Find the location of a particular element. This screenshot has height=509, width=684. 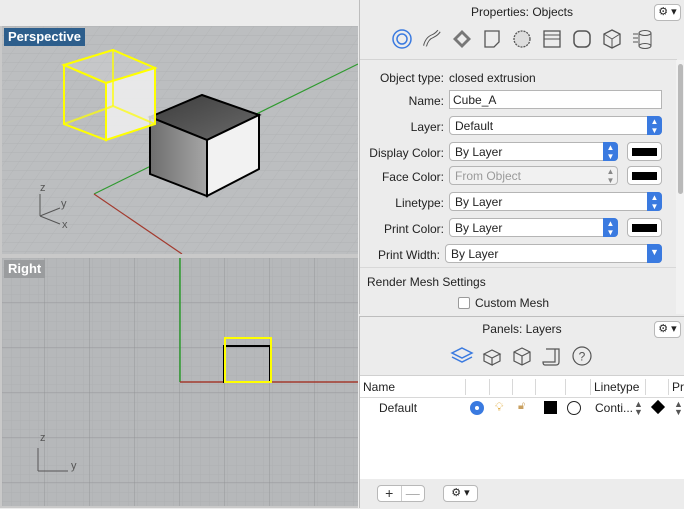

object-type-label: Object type: is located at coordinates (411, 78).